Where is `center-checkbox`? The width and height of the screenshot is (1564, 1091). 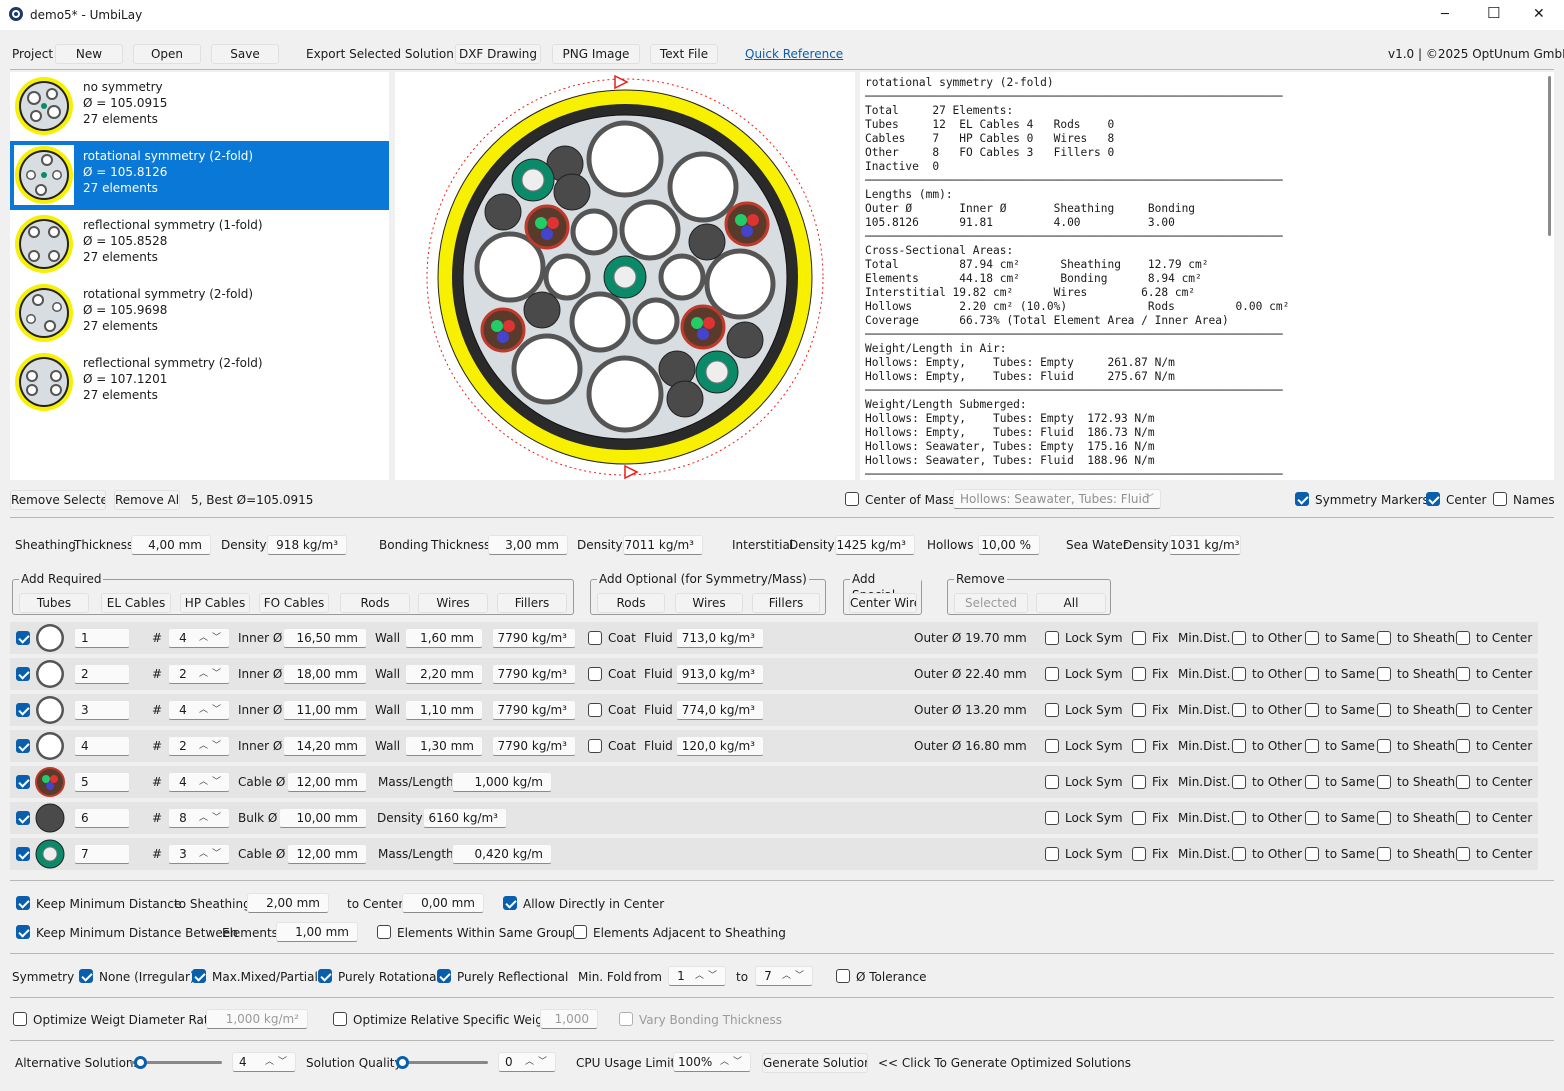
center-checkbox is located at coordinates (1433, 499).